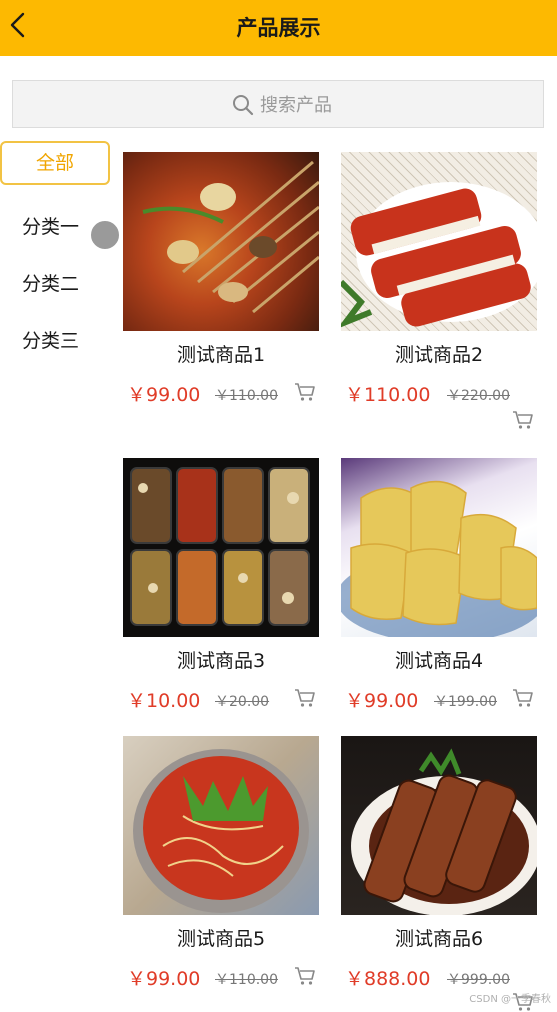 The width and height of the screenshot is (557, 1012). Describe the element at coordinates (478, 396) in the screenshot. I see `product-original-price: ￥220.00` at that location.